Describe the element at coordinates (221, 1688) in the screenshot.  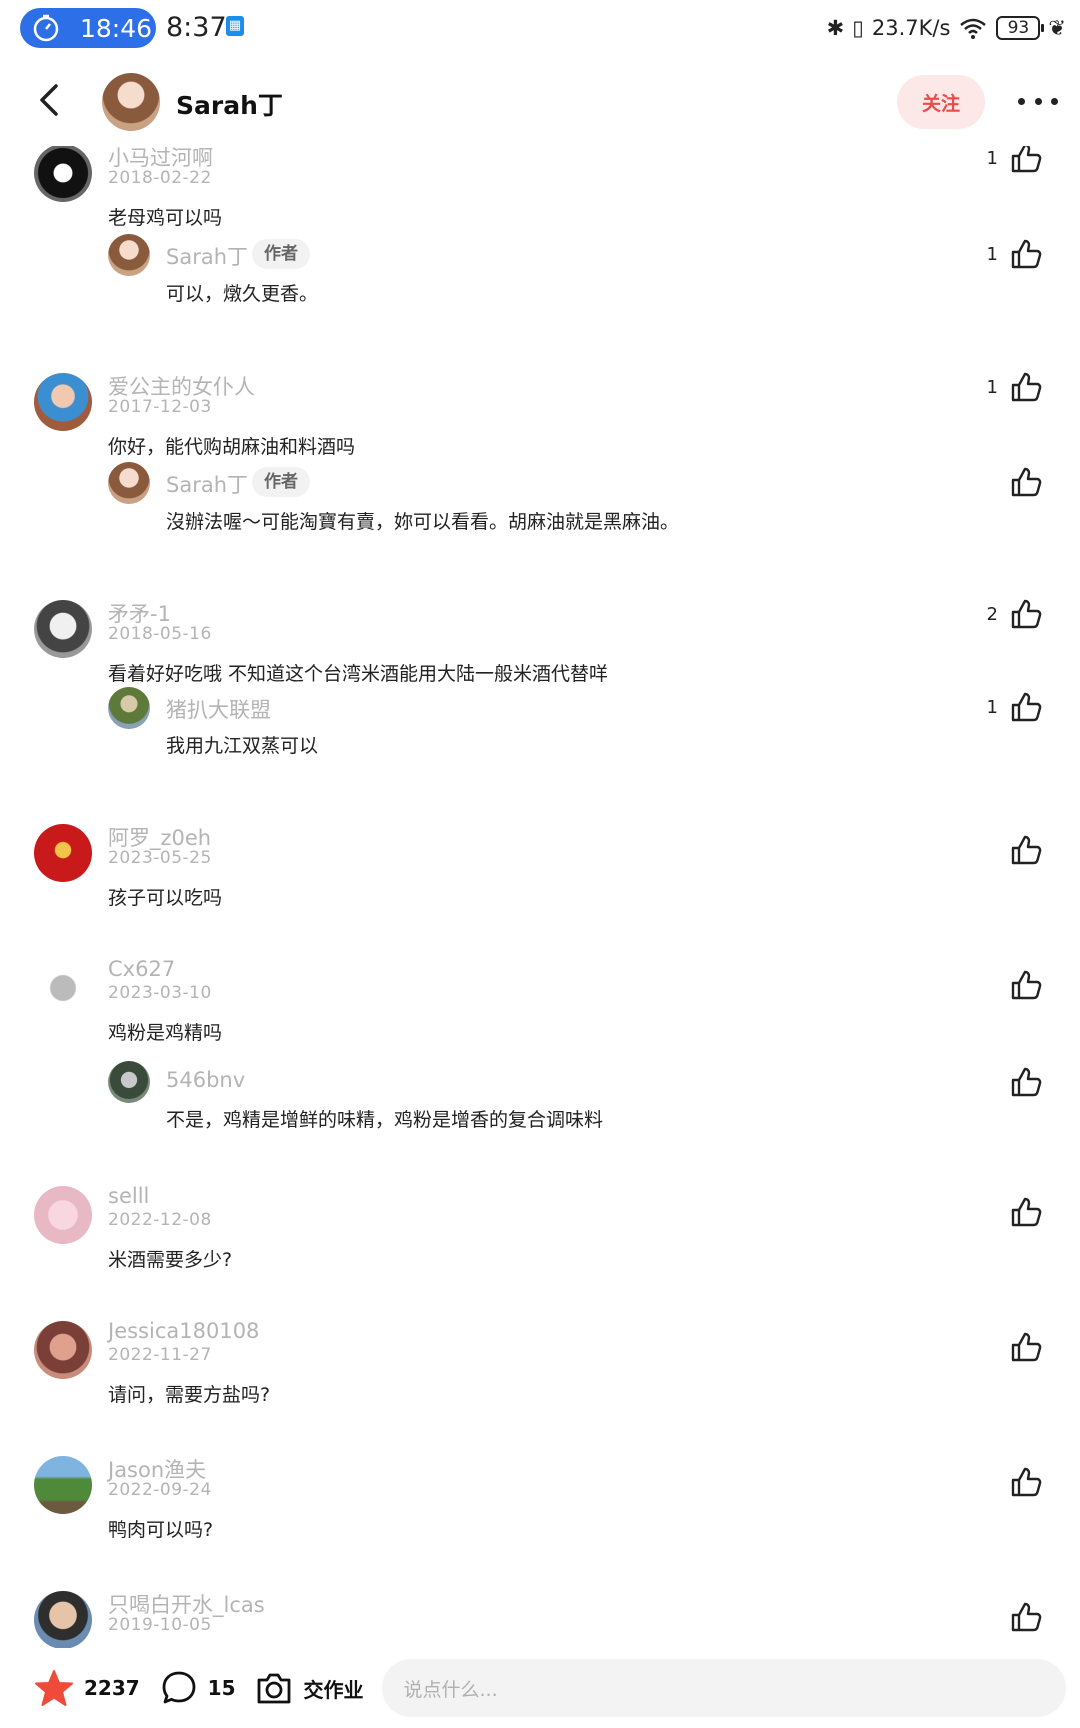
I see `comment-count: 15` at that location.